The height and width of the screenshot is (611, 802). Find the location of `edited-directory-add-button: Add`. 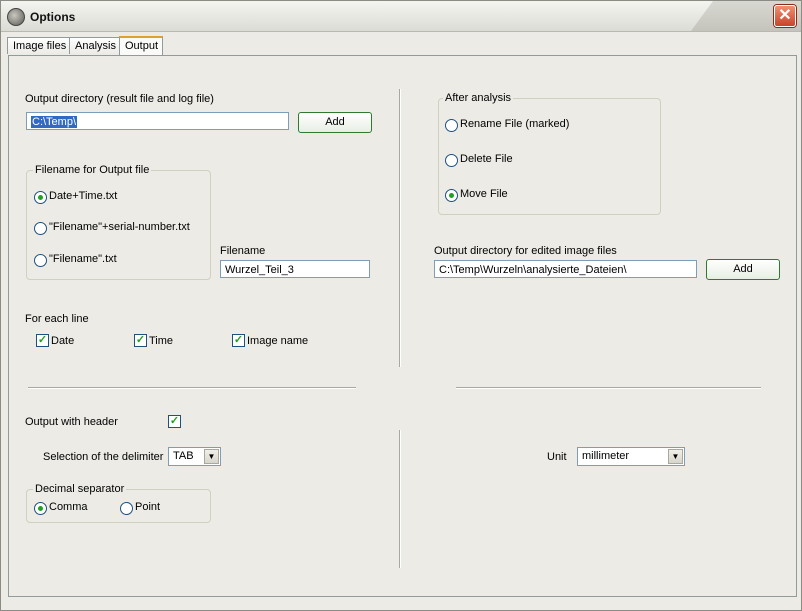

edited-directory-add-button: Add is located at coordinates (743, 269).